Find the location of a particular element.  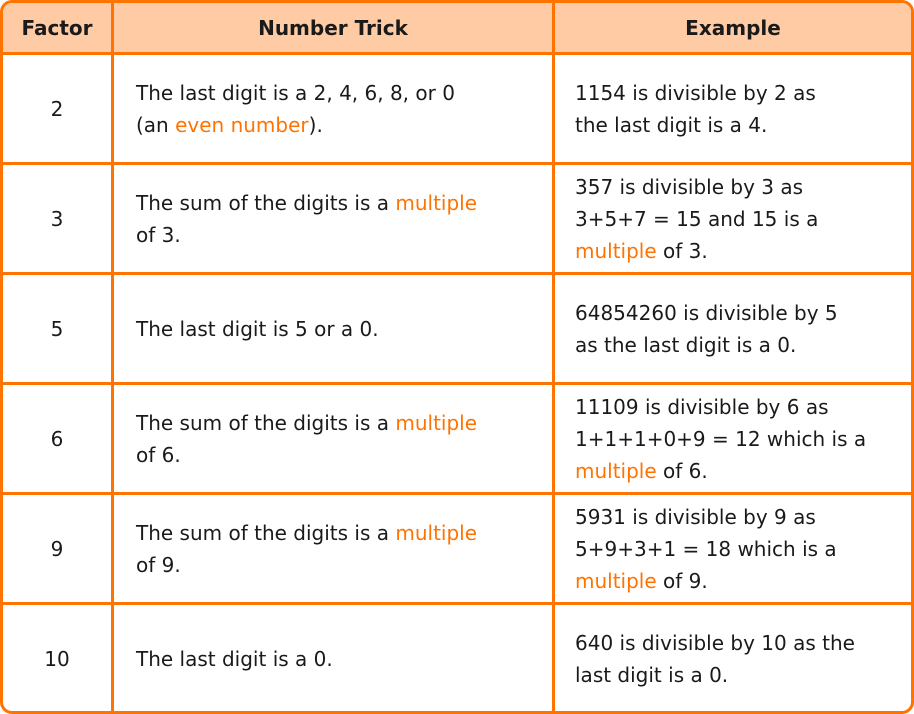

factor-cell: 2 is located at coordinates (57, 108).